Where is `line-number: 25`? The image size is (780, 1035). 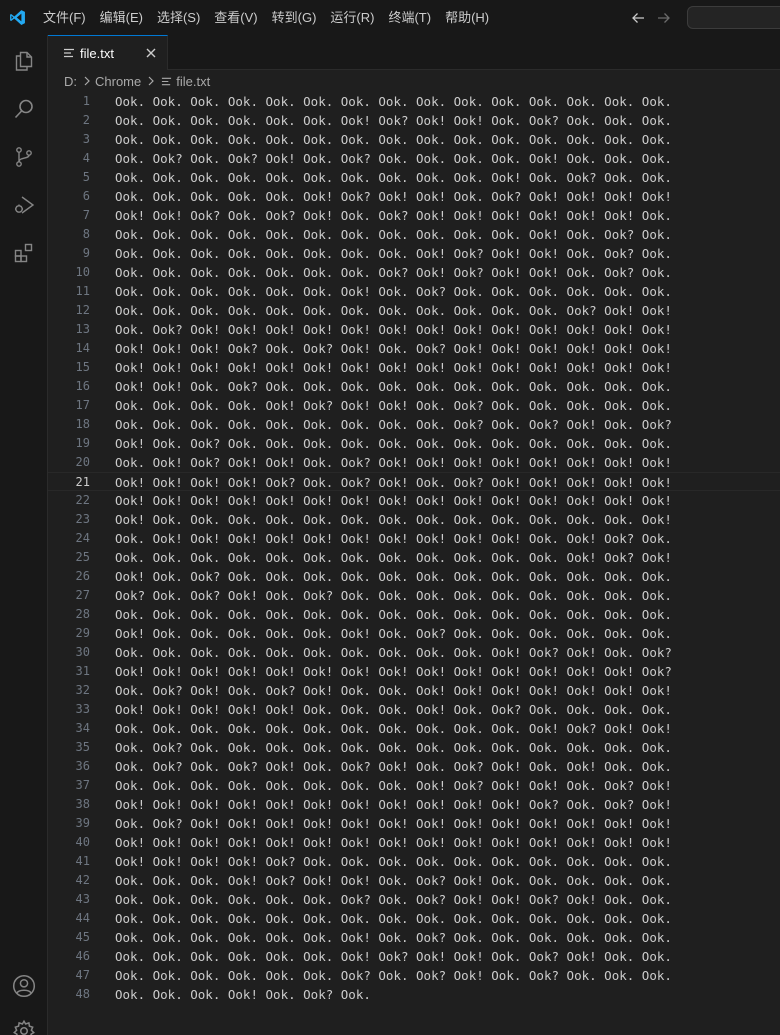
line-number: 25 is located at coordinates (82, 557).